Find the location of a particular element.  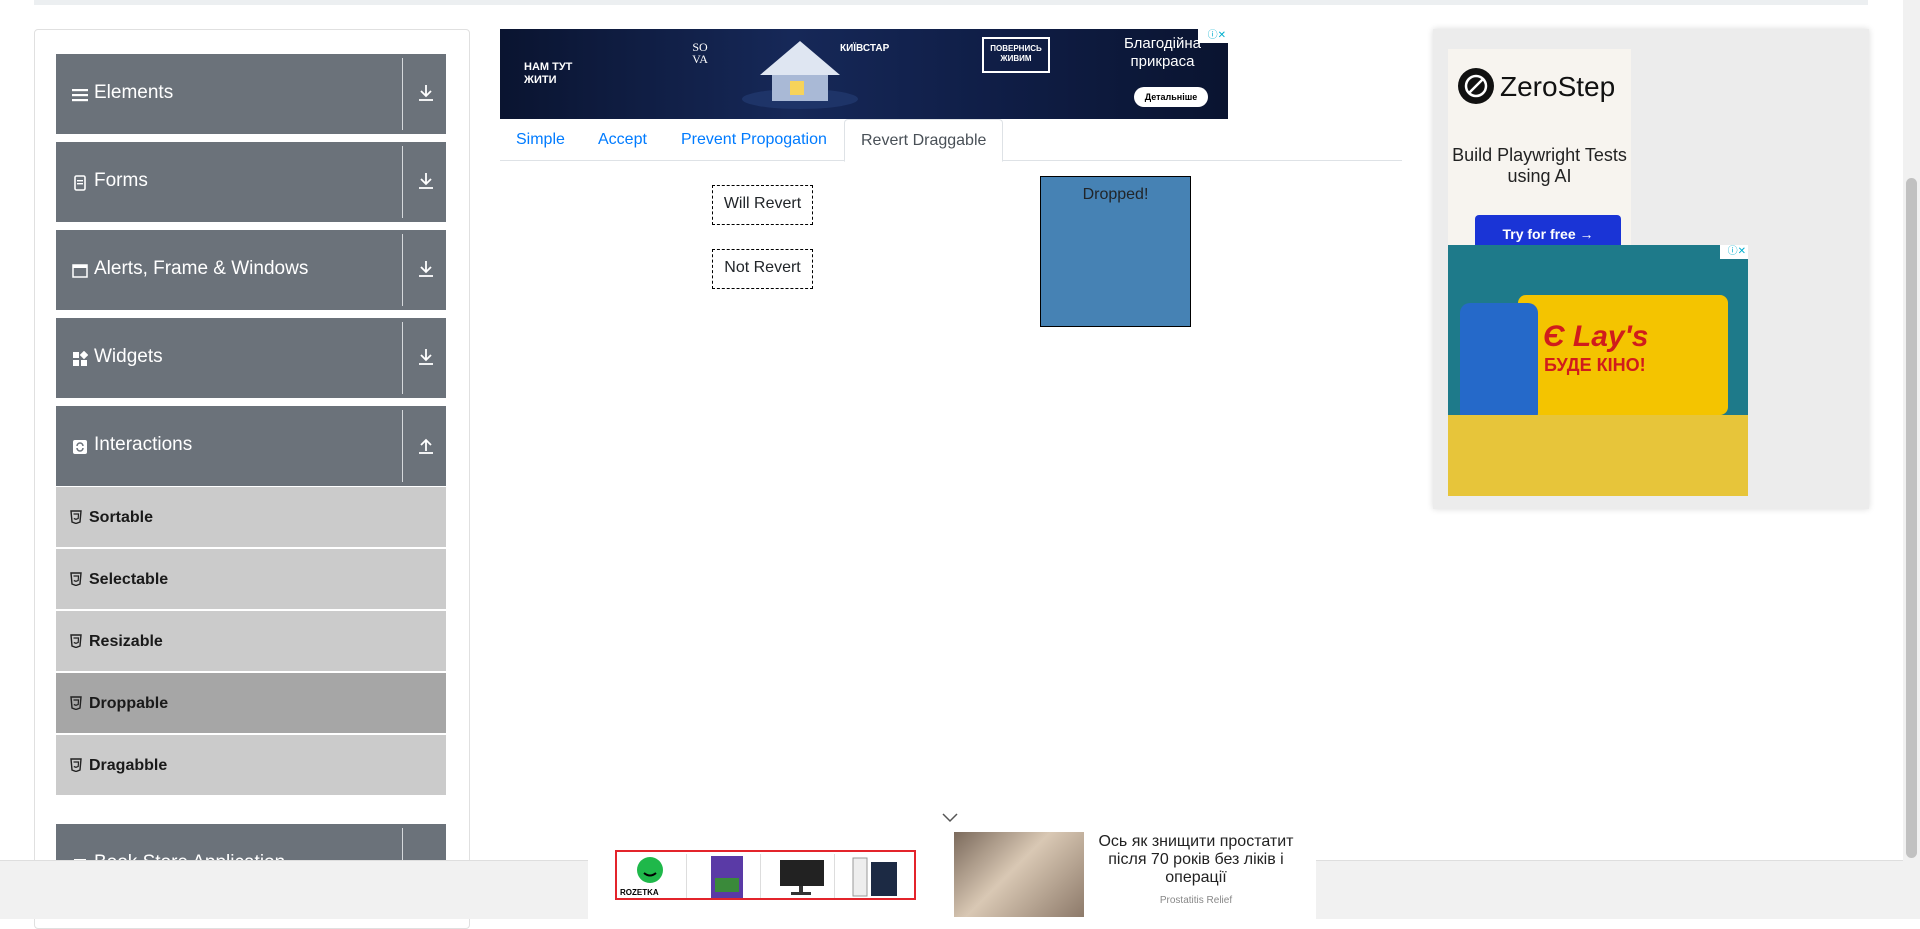

top-strip is located at coordinates (951, 2).